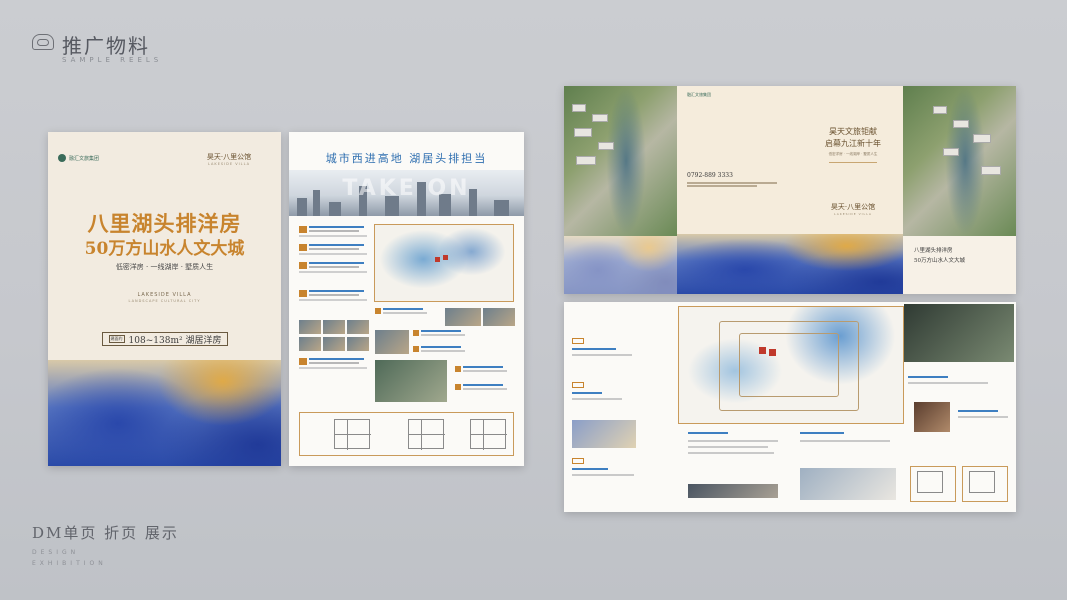 The width and height of the screenshot is (1067, 600). I want to click on lifestyle-photo-strip, so click(733, 491).